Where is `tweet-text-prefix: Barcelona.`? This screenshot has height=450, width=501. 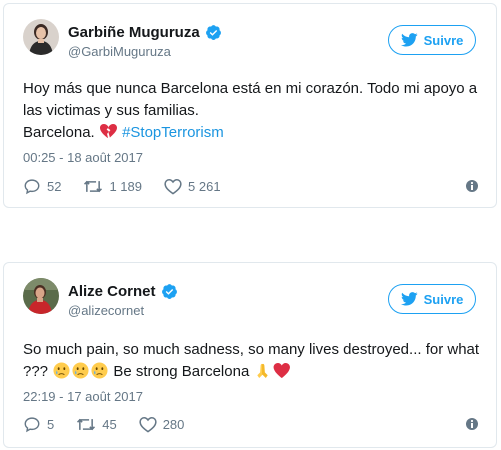 tweet-text-prefix: Barcelona. is located at coordinates (59, 132).